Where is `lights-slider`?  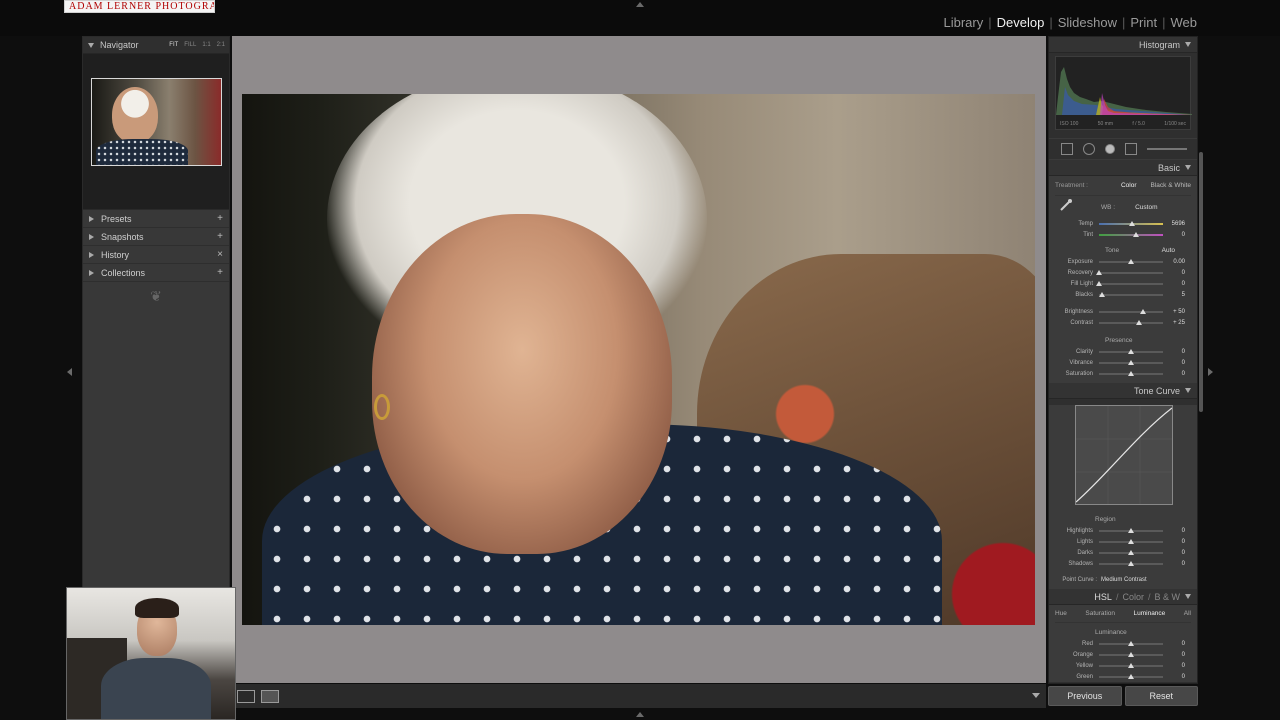
lights-slider is located at coordinates (1131, 541).